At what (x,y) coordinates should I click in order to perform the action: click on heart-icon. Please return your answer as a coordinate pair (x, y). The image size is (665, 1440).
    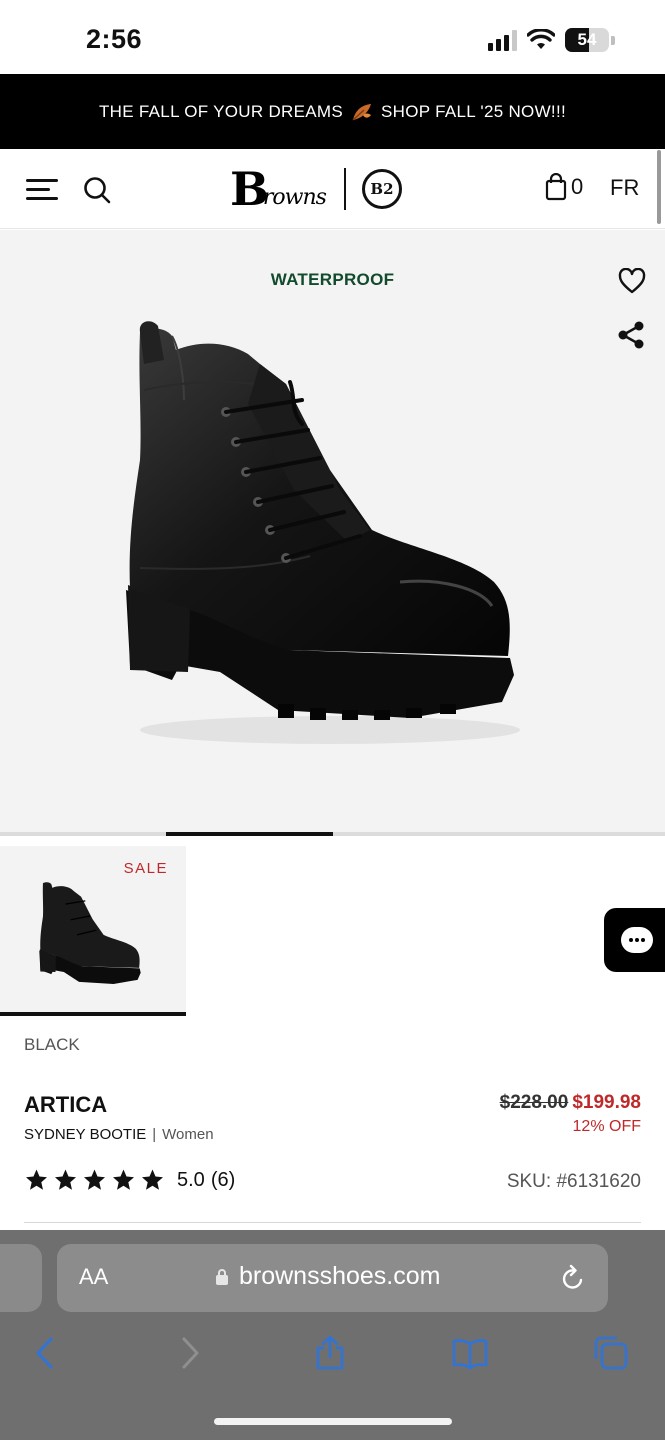
    Looking at the image, I should click on (632, 281).